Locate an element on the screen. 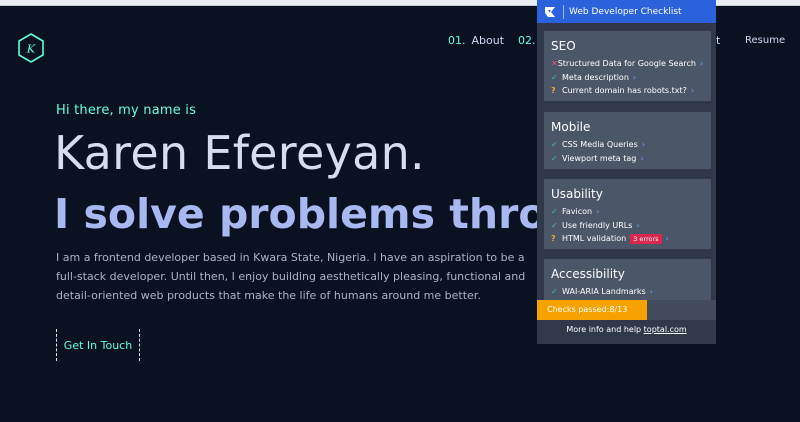 The image size is (800, 422). check-label: Use friendly URLs is located at coordinates (597, 225).